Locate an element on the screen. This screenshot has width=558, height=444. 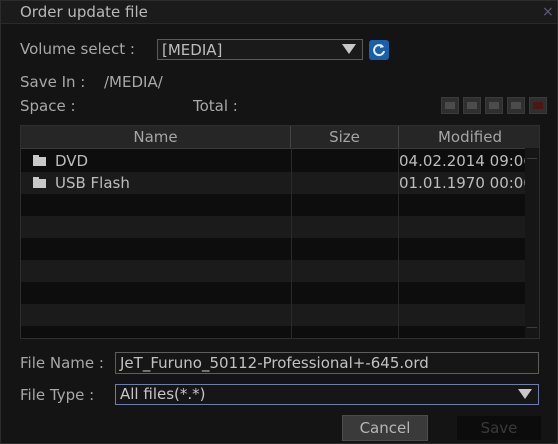
close-icon: × is located at coordinates (548, 12).